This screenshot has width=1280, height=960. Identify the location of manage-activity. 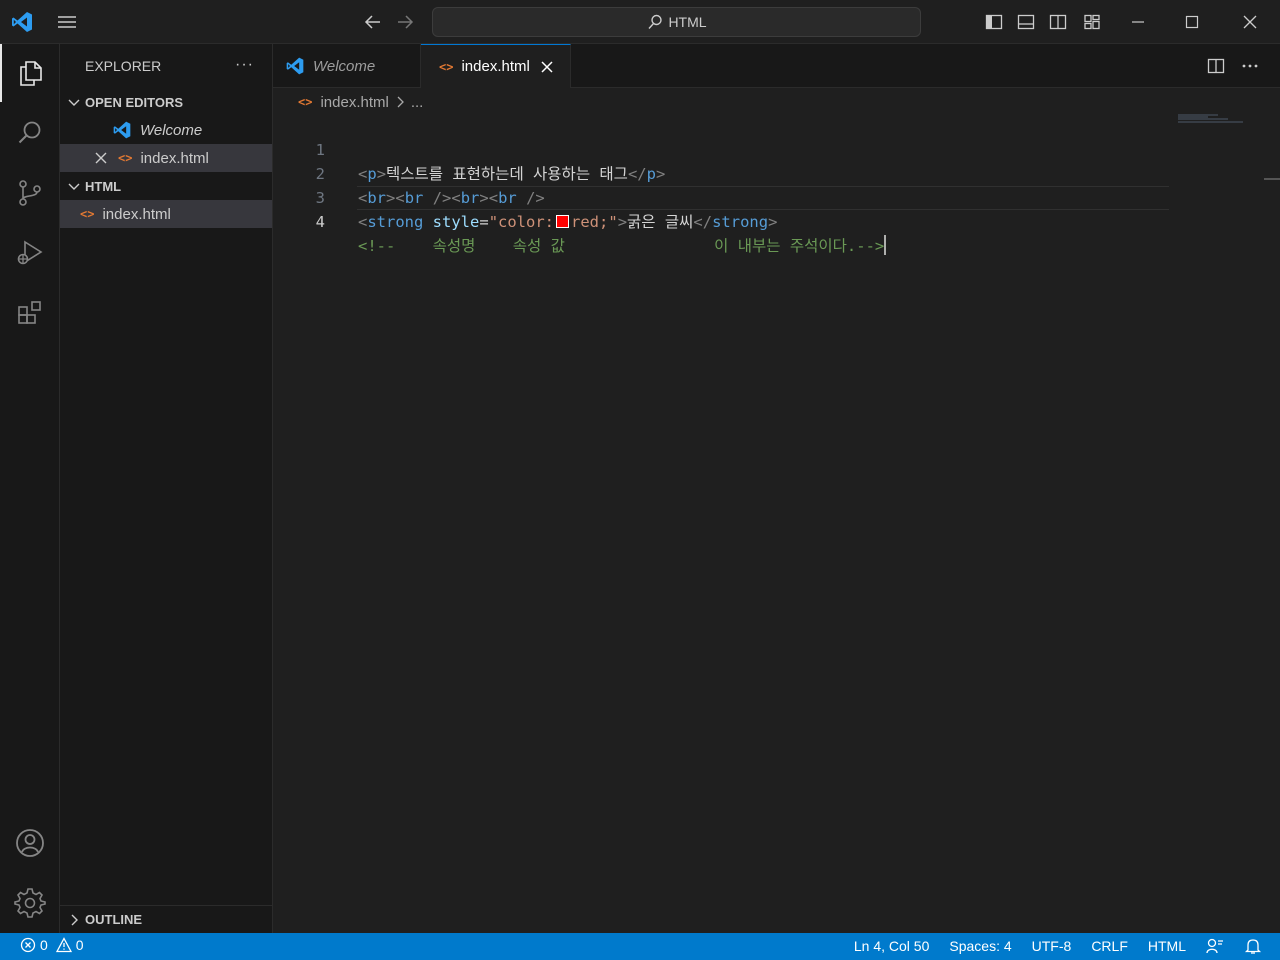
(30, 903).